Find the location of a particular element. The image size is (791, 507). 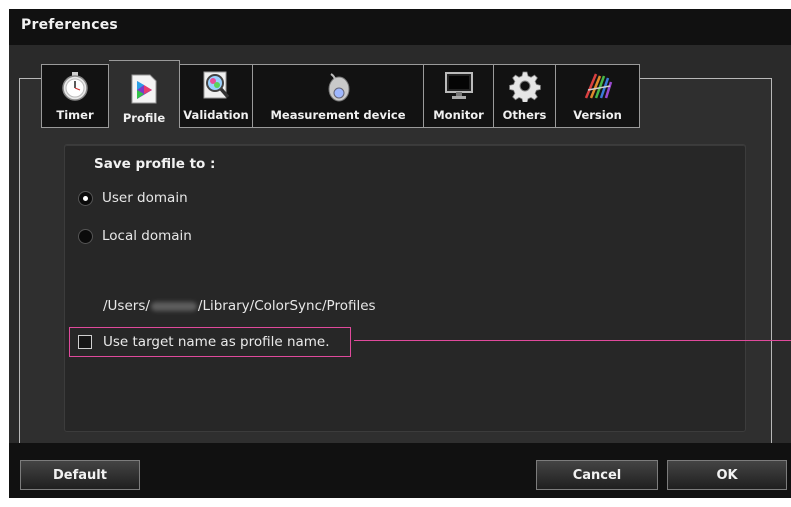

tab-timer: Timer is located at coordinates (75, 96).